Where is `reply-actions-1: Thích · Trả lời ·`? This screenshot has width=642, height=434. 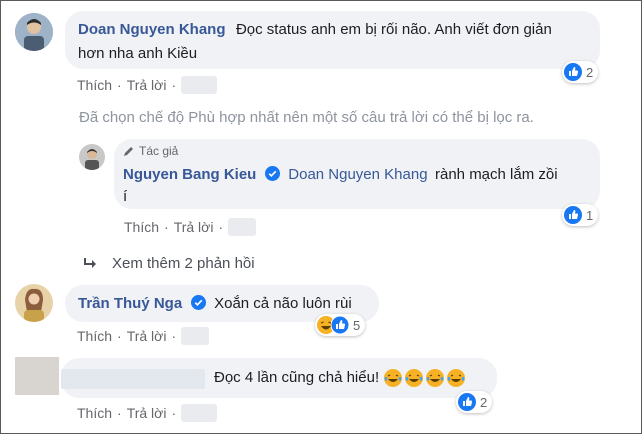 reply-actions-1: Thích · Trả lời · is located at coordinates (190, 227).